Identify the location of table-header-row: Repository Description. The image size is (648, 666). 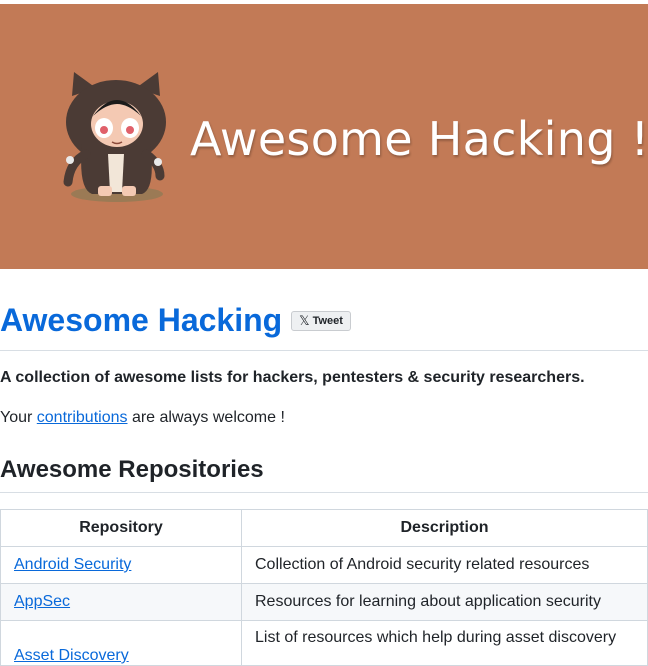
(324, 528).